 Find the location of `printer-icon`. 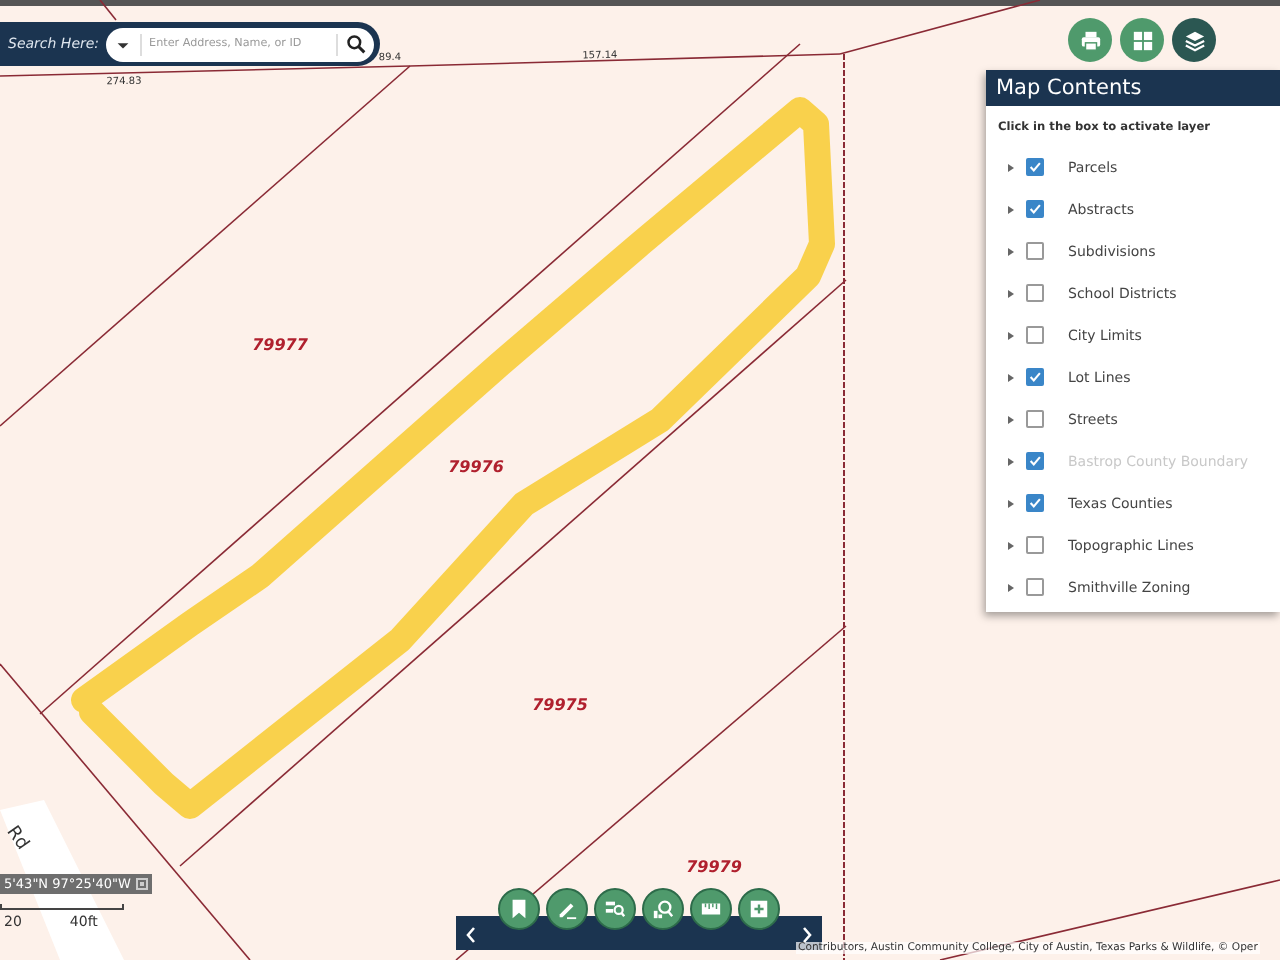

printer-icon is located at coordinates (1090, 40).